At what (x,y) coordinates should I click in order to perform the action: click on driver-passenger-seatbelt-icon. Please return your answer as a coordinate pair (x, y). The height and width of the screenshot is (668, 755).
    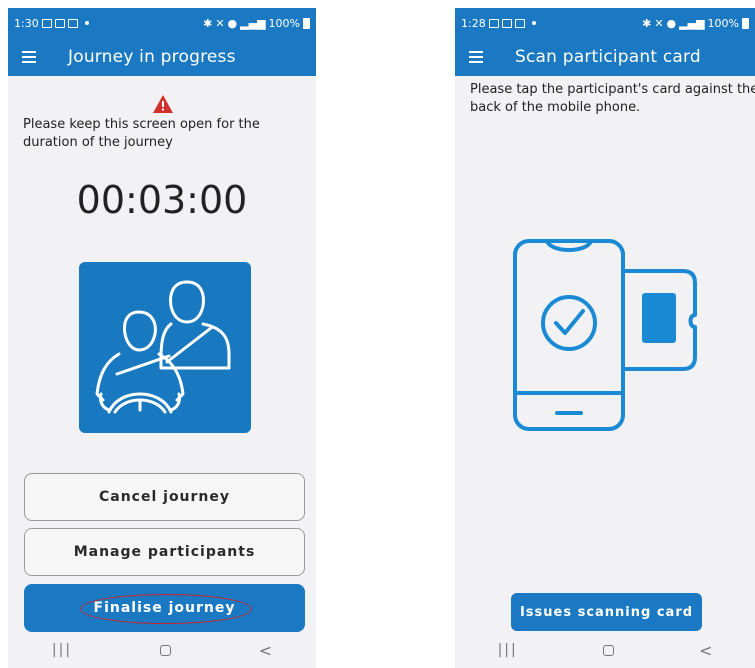
    Looking at the image, I should click on (165, 347).